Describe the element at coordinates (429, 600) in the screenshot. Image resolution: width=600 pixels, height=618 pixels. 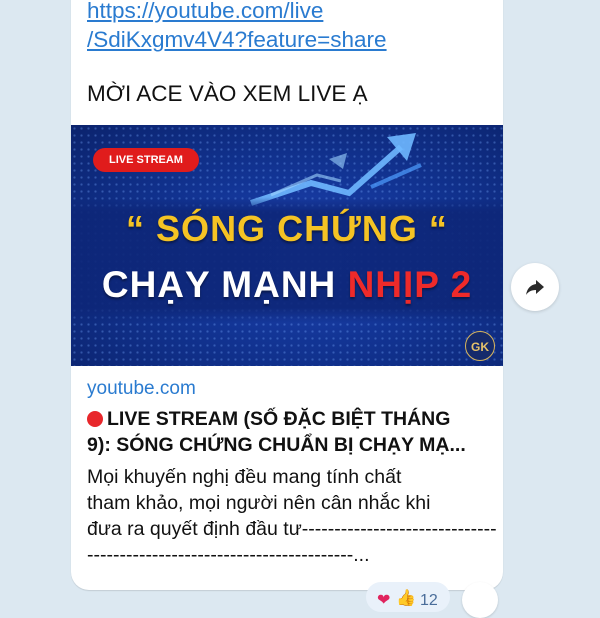
I see `reaction-count: 12` at that location.